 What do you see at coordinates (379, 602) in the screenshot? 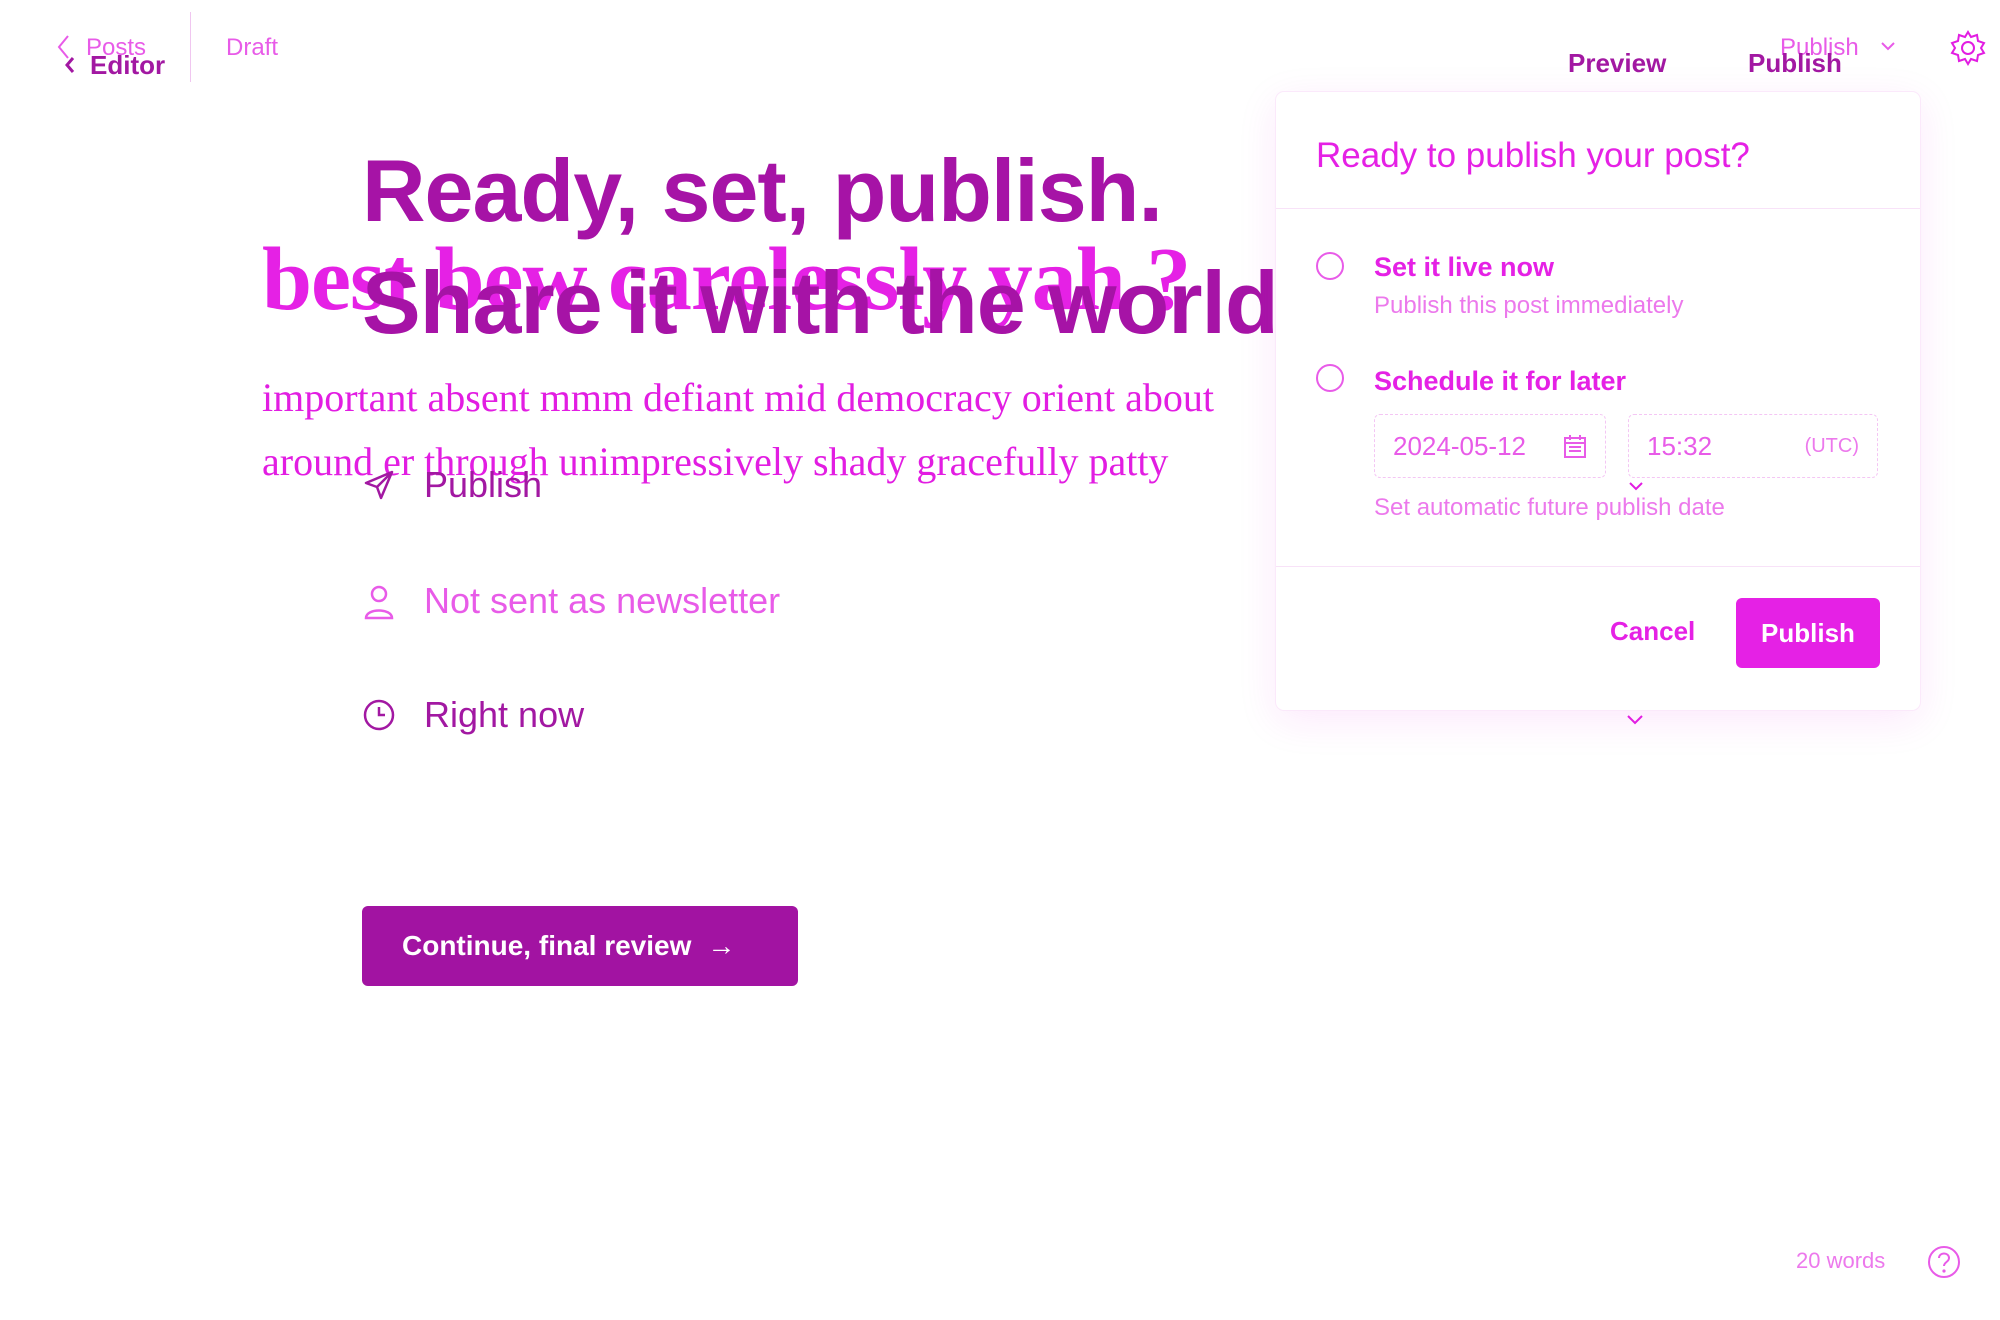
I see `user-icon` at bounding box center [379, 602].